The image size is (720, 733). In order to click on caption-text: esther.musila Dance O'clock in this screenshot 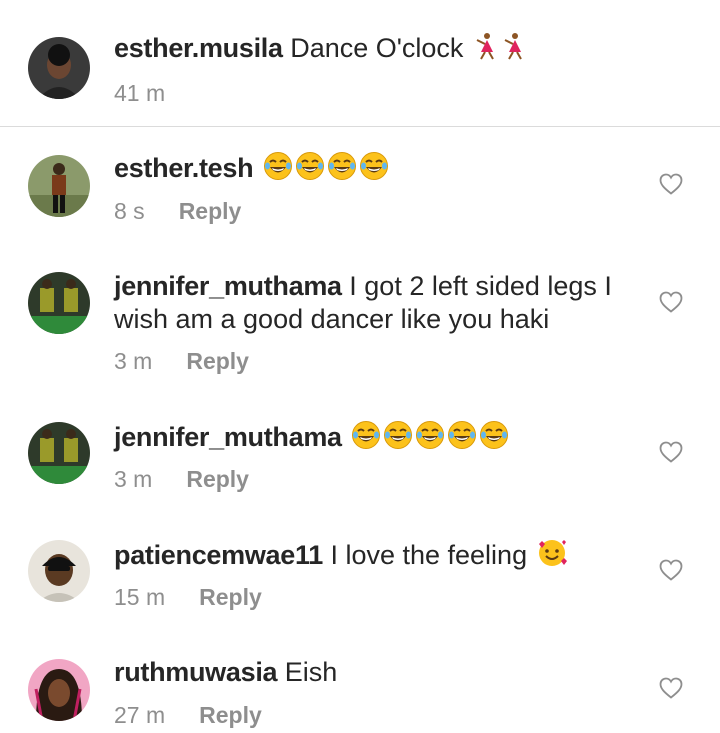, I will do `click(374, 50)`.